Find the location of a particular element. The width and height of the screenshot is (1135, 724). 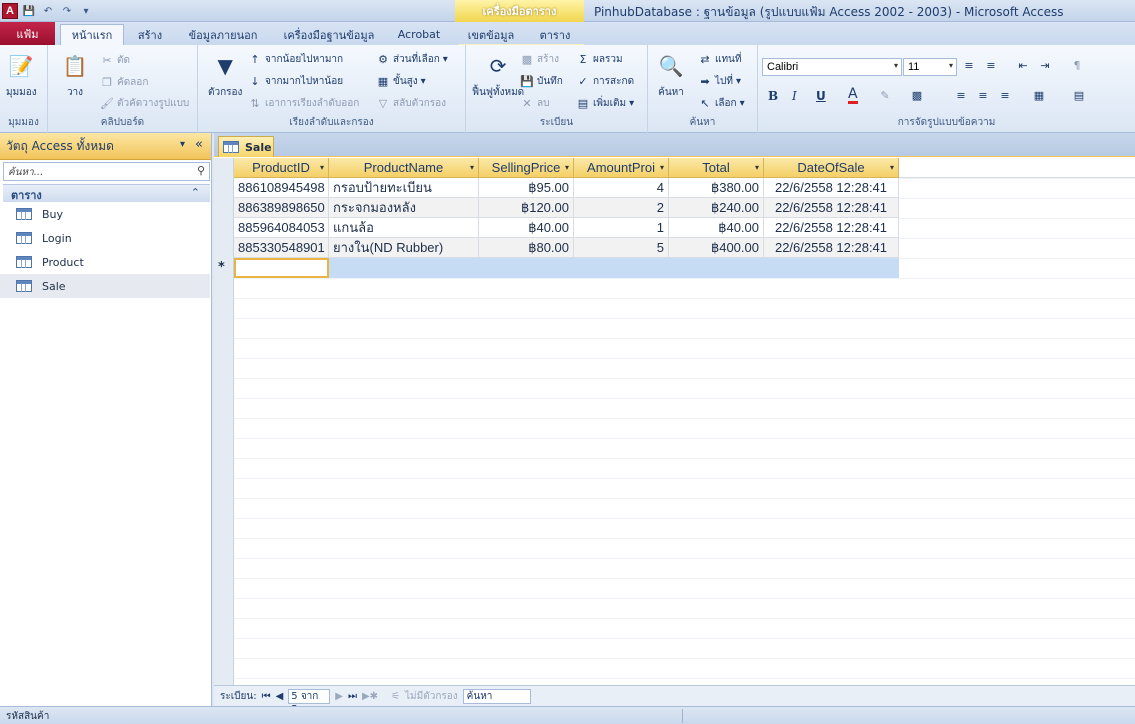

bold-button: B is located at coordinates (773, 96).